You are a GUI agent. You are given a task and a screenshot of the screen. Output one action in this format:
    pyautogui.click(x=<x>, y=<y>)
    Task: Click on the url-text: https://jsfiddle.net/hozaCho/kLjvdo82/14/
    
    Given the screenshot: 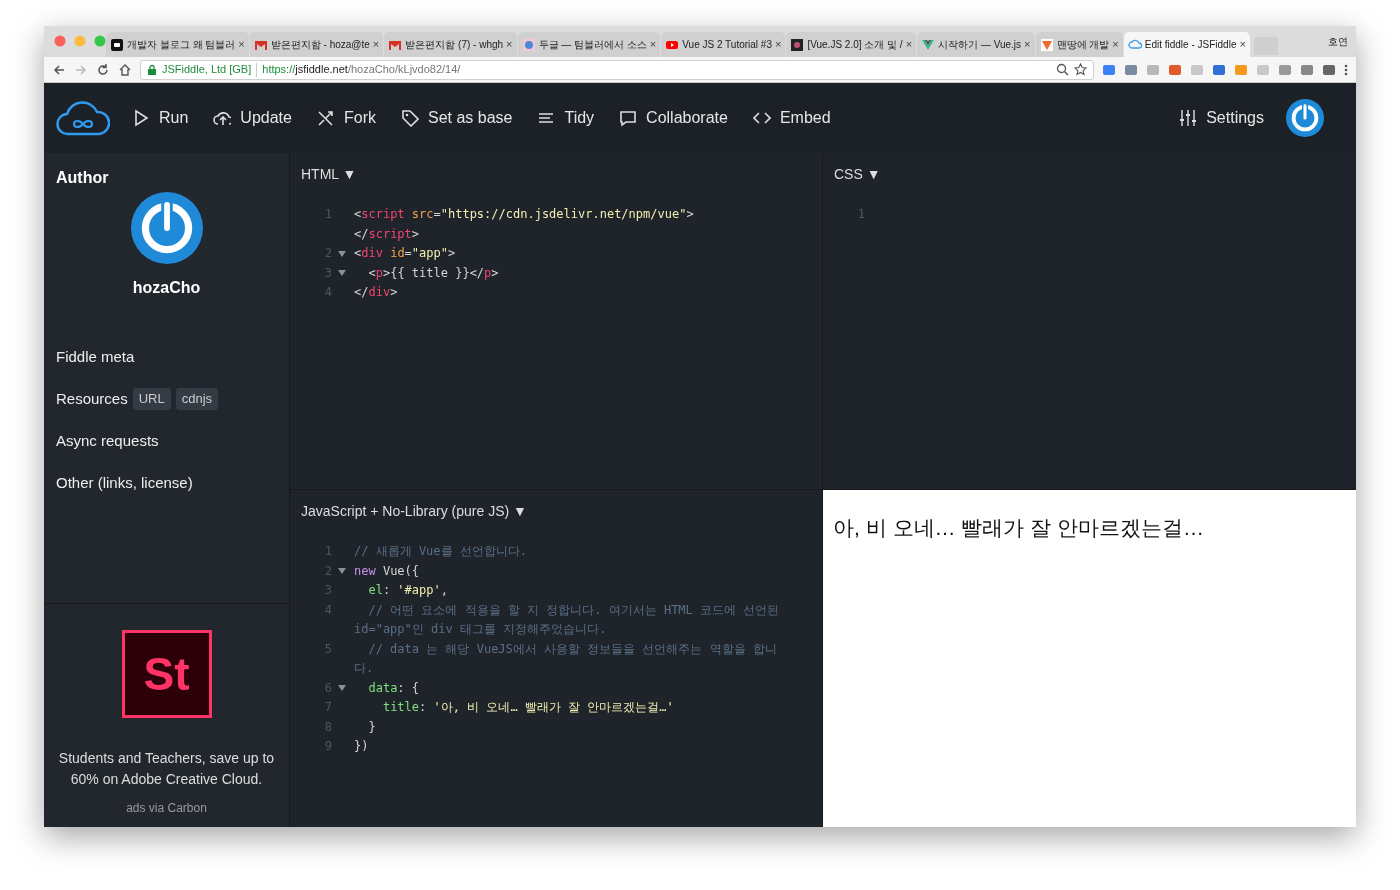 What is the action you would take?
    pyautogui.click(x=362, y=70)
    